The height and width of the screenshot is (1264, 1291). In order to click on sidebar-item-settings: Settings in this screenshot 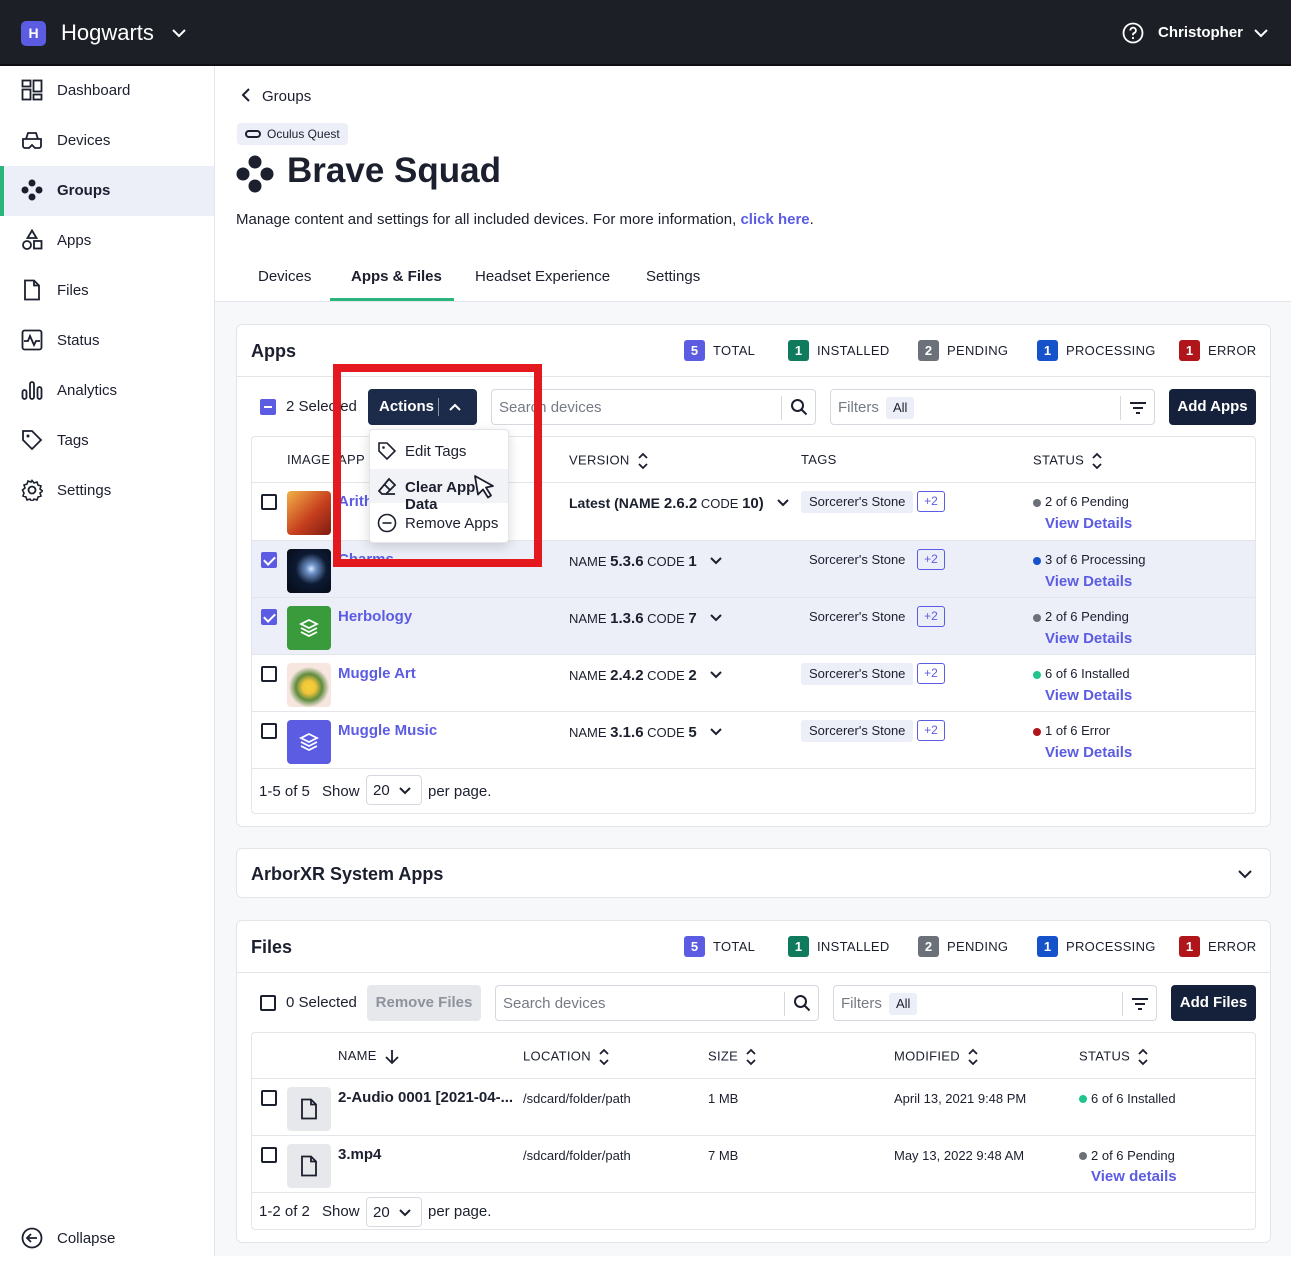, I will do `click(107, 491)`.